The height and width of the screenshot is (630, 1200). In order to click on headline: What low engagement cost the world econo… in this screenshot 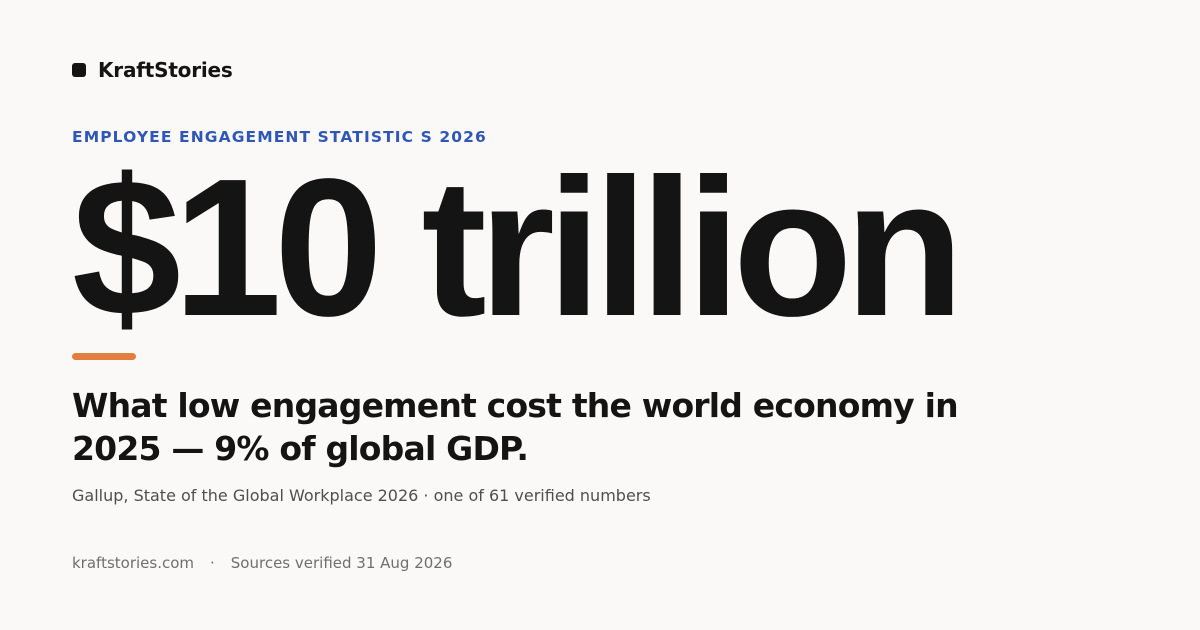, I will do `click(515, 427)`.